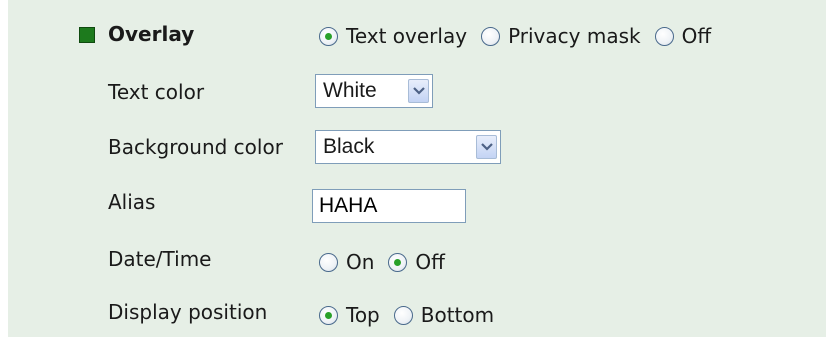 The width and height of the screenshot is (835, 337). What do you see at coordinates (360, 262) in the screenshot?
I see `radio-label: On` at bounding box center [360, 262].